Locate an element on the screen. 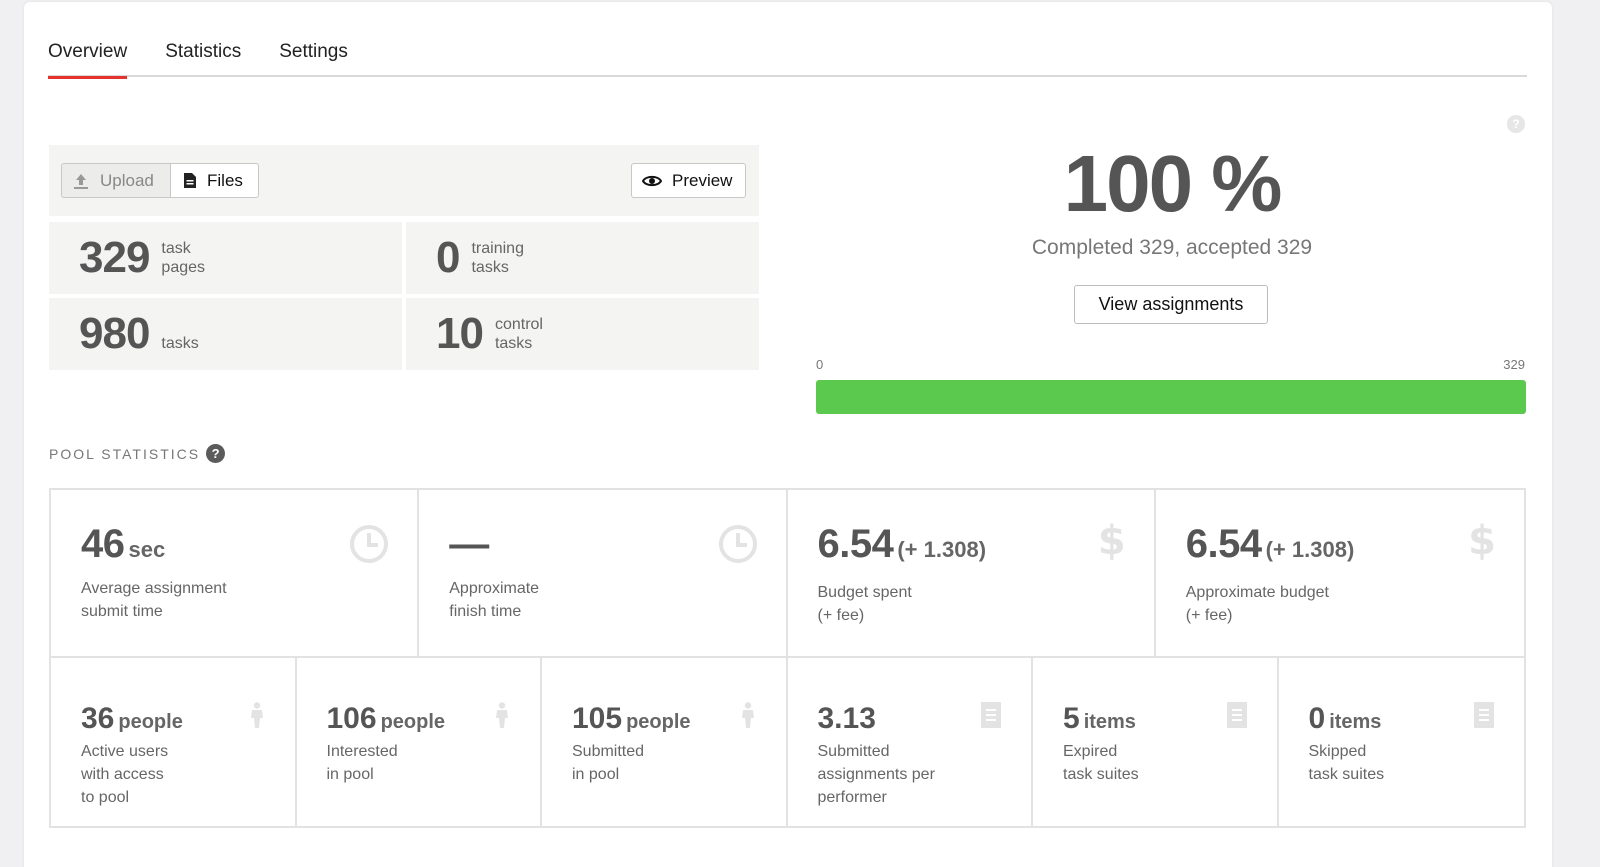 This screenshot has height=867, width=1600. stat-label: Submitted assignments per performer is located at coordinates (876, 774).